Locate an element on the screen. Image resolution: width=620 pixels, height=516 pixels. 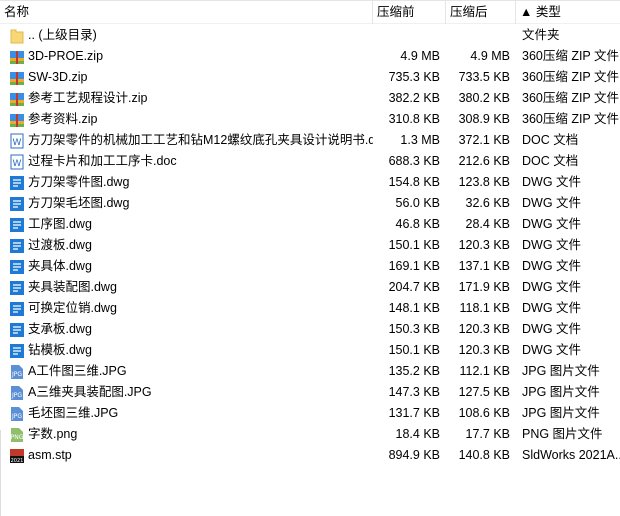
file-name: 夹具体.dwg is located at coordinates (60, 266).